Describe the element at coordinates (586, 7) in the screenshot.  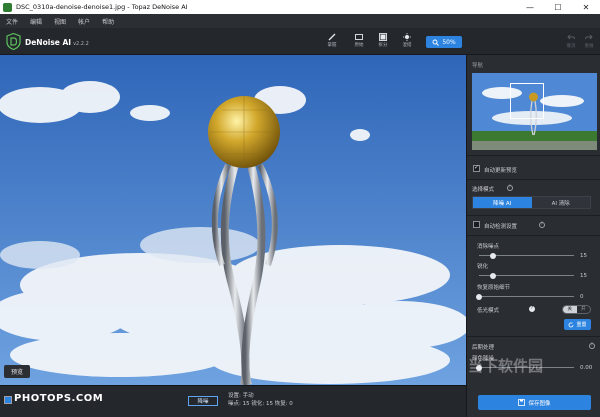
I see `close-button: ✕` at that location.